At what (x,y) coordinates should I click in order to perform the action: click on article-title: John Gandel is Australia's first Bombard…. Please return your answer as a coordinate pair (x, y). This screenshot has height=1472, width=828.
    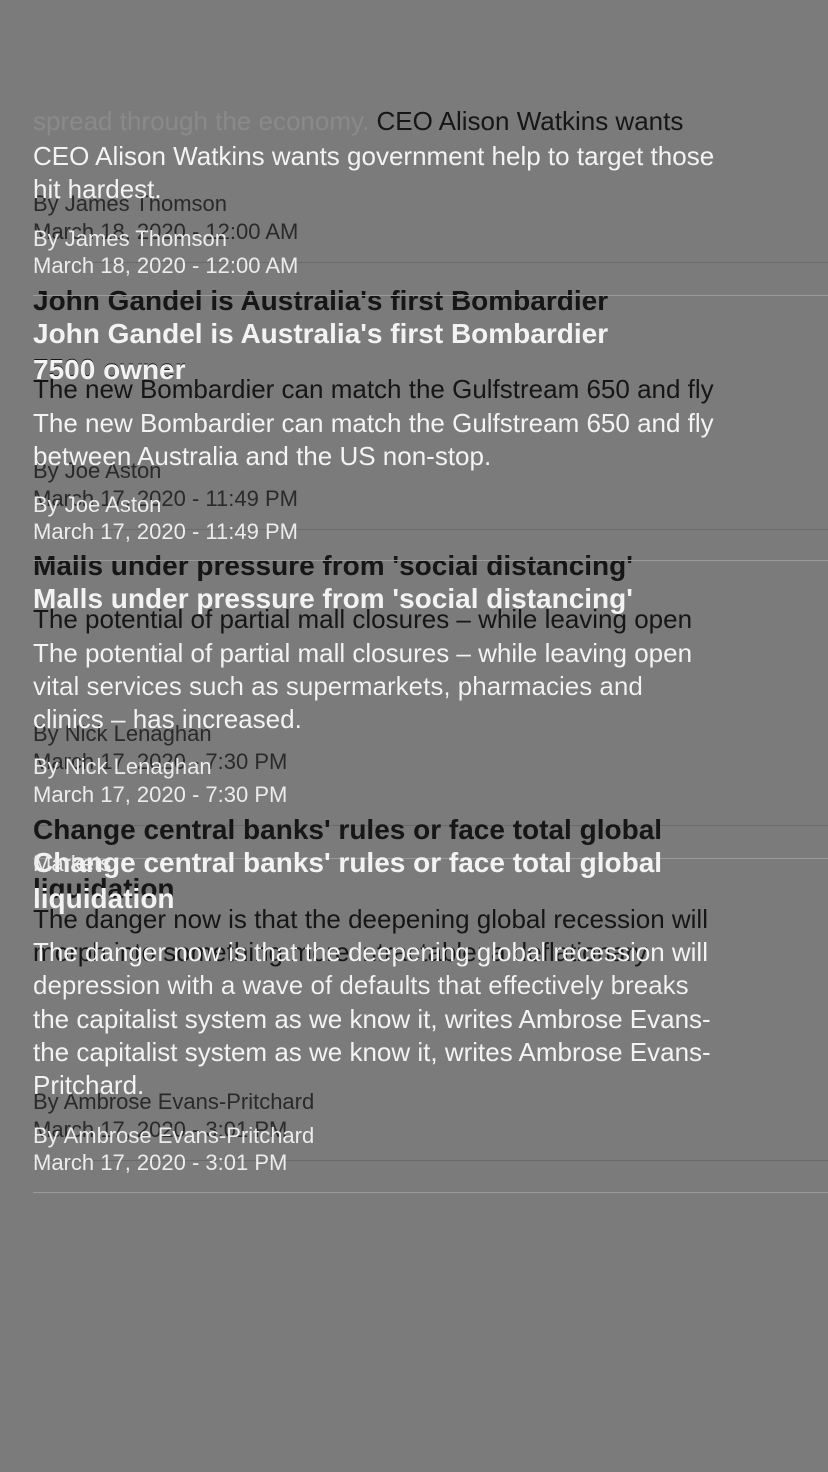
    Looking at the image, I should click on (320, 333).